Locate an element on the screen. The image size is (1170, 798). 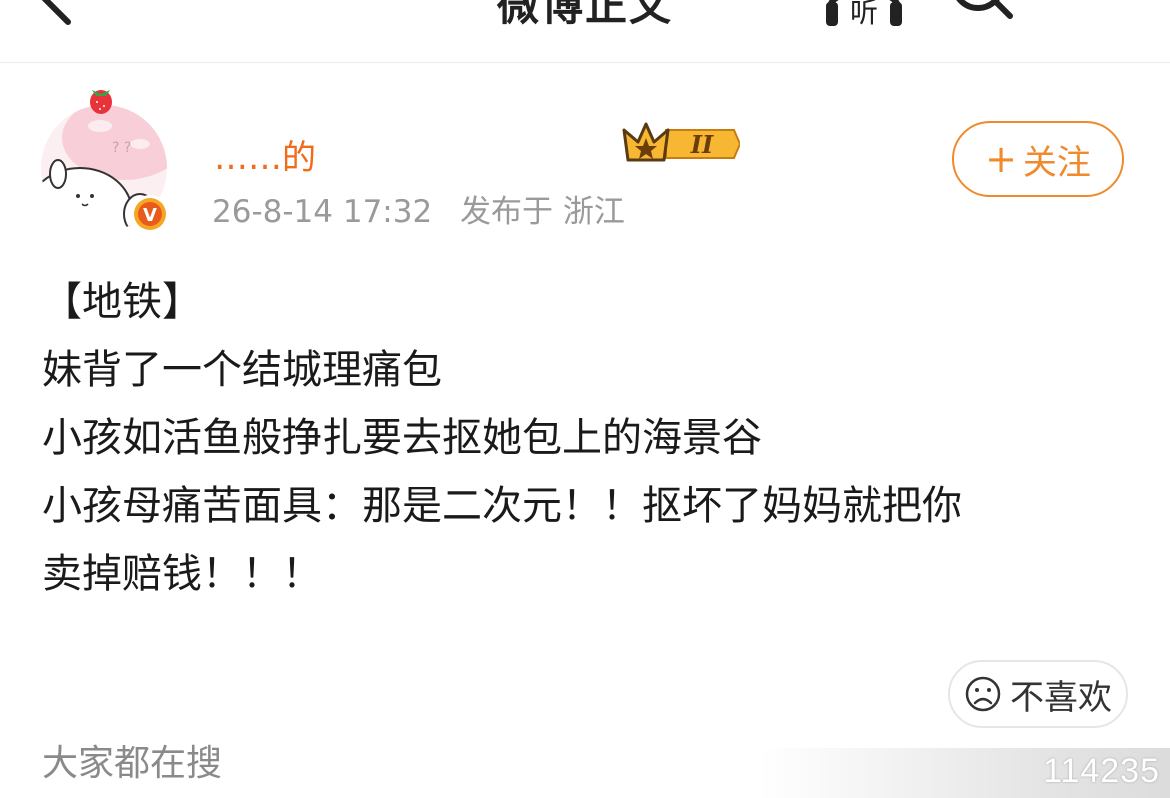
avatar: ? ? V is located at coordinates (108, 158).